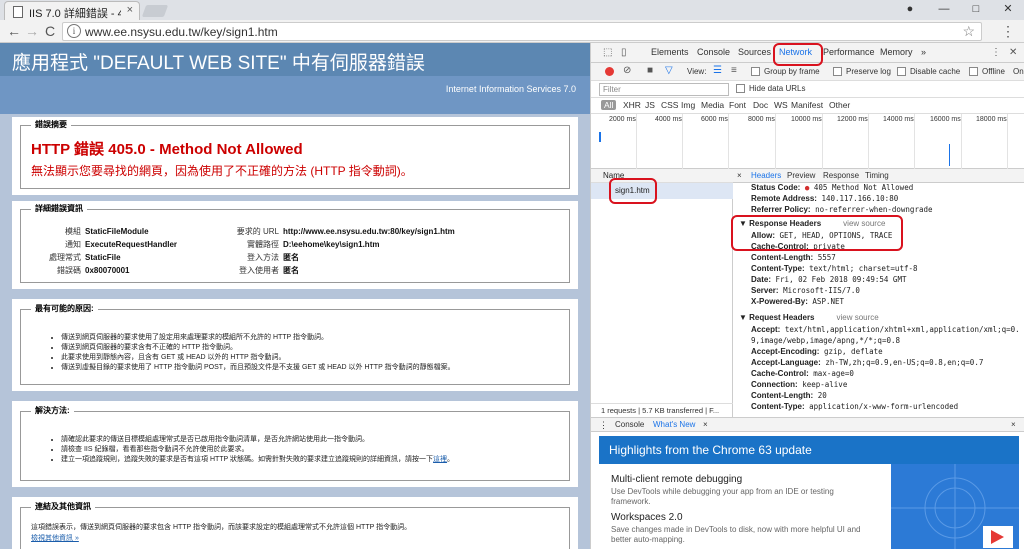  I want to click on tab-headers: Headers, so click(766, 175).